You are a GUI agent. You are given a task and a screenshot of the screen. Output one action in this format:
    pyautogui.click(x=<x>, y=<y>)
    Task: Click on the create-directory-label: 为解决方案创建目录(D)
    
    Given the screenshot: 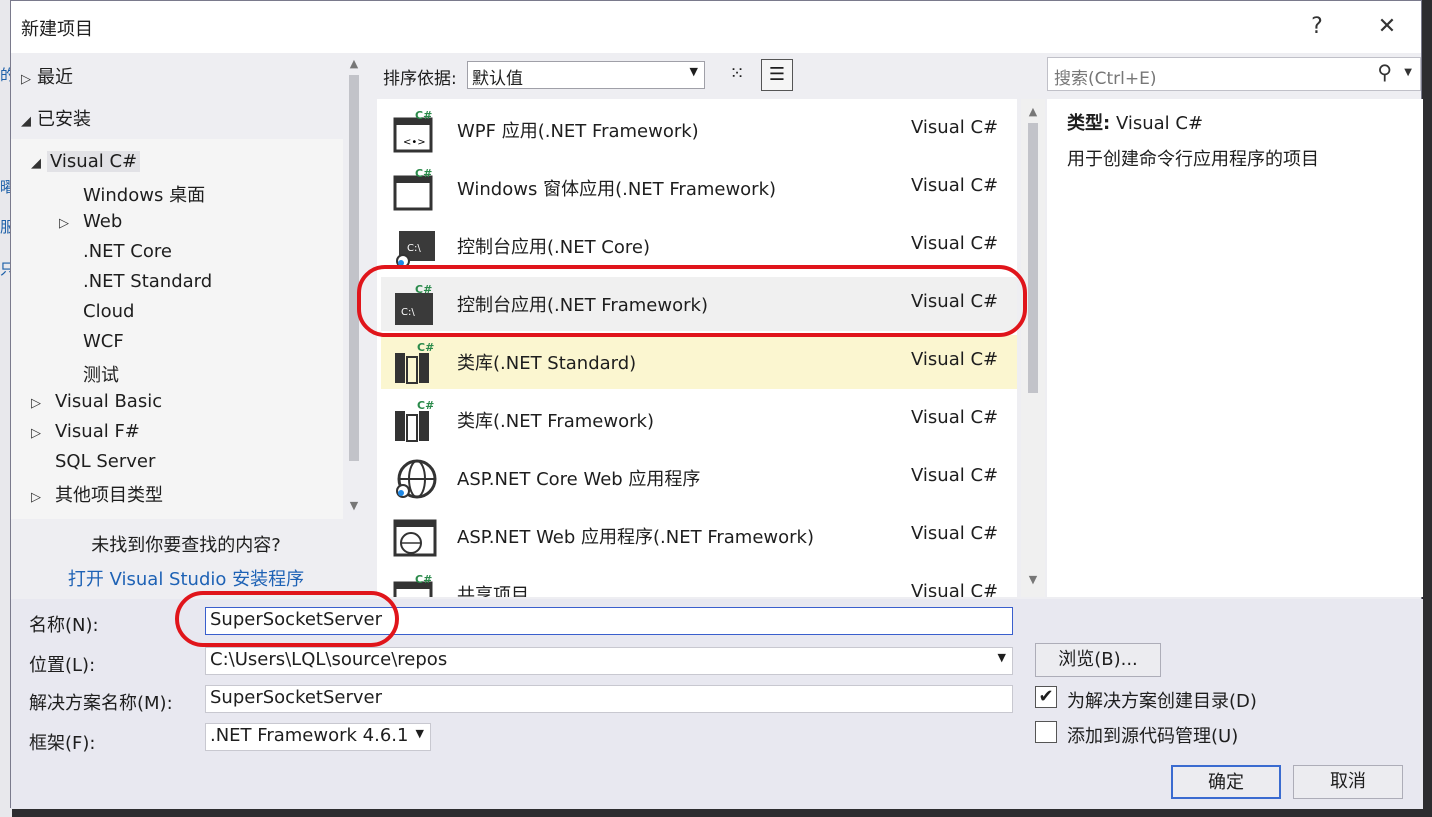 What is the action you would take?
    pyautogui.click(x=1162, y=701)
    